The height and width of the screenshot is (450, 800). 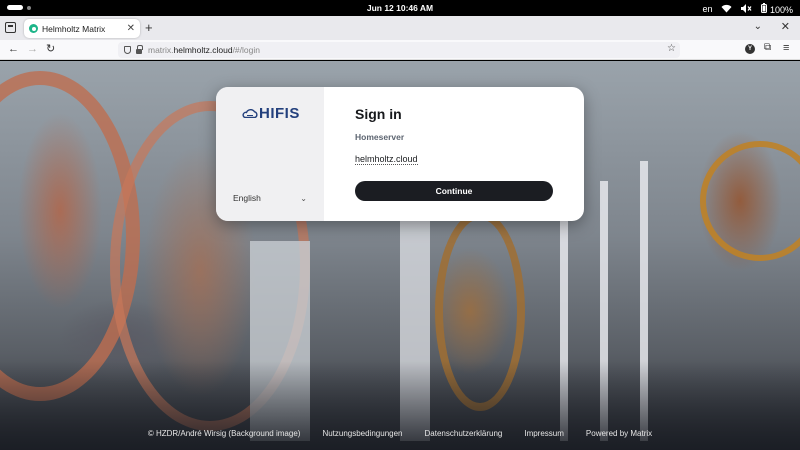 I want to click on background-photo-ring, so click(x=750, y=201).